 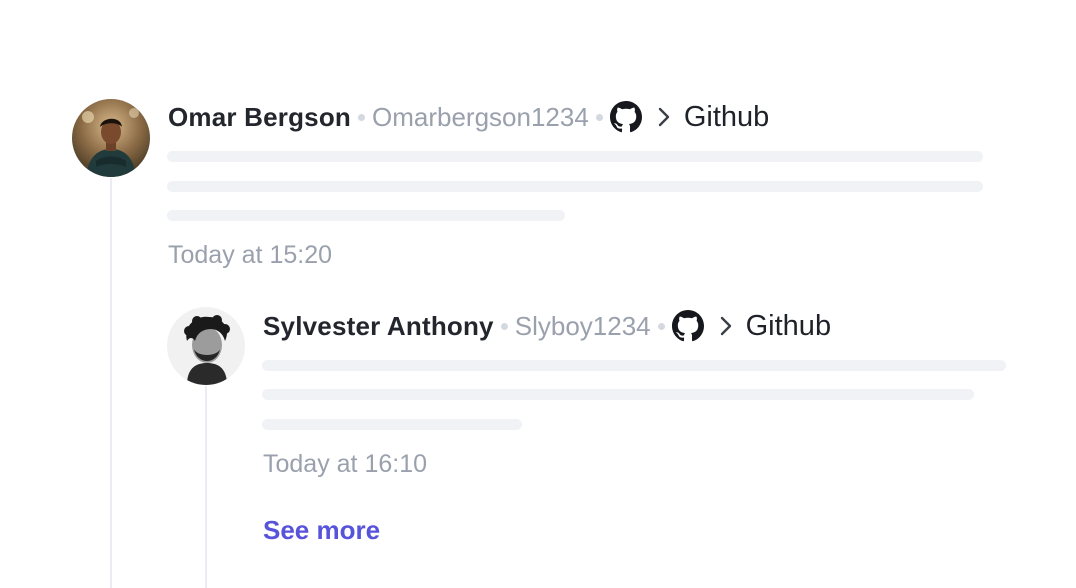 I want to click on comment-timestamp: Today at 15:20, so click(x=250, y=255).